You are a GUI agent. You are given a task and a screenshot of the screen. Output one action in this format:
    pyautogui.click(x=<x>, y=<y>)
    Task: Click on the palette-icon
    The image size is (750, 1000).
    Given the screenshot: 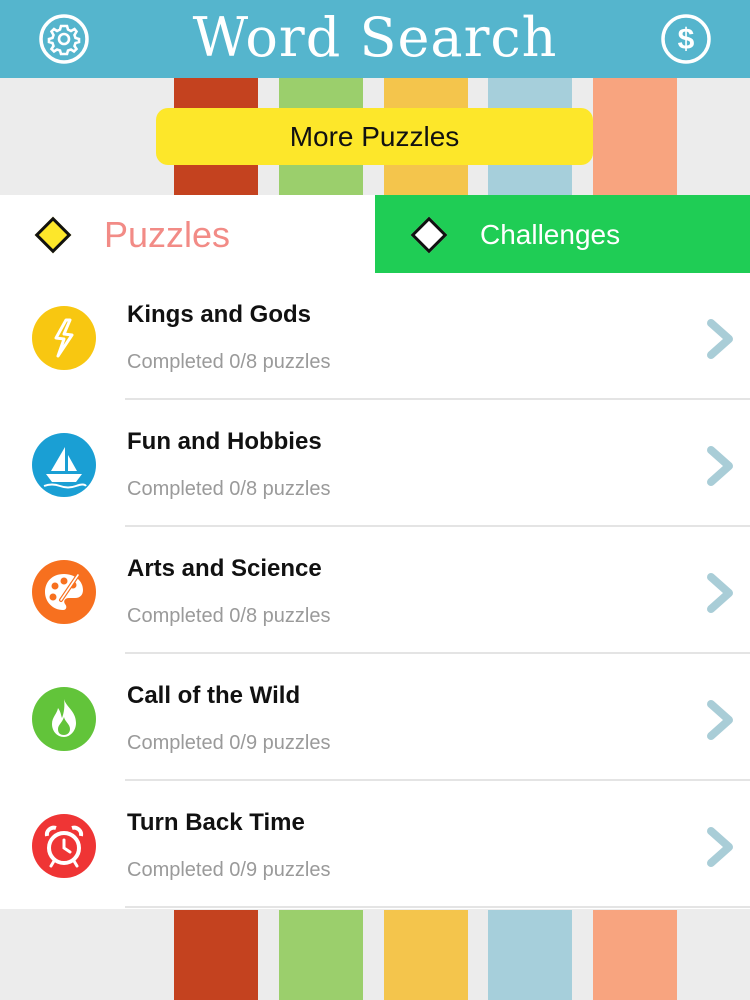 What is the action you would take?
    pyautogui.click(x=64, y=591)
    